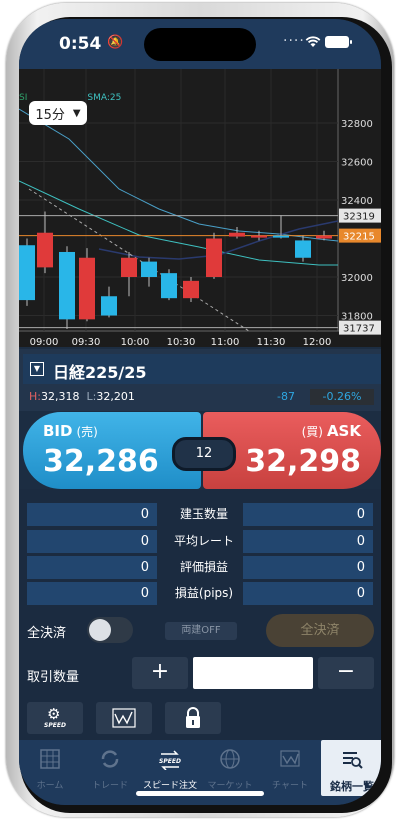 This screenshot has height=822, width=400. Describe the element at coordinates (101, 461) in the screenshot. I see `bid-price: 32,286` at that location.